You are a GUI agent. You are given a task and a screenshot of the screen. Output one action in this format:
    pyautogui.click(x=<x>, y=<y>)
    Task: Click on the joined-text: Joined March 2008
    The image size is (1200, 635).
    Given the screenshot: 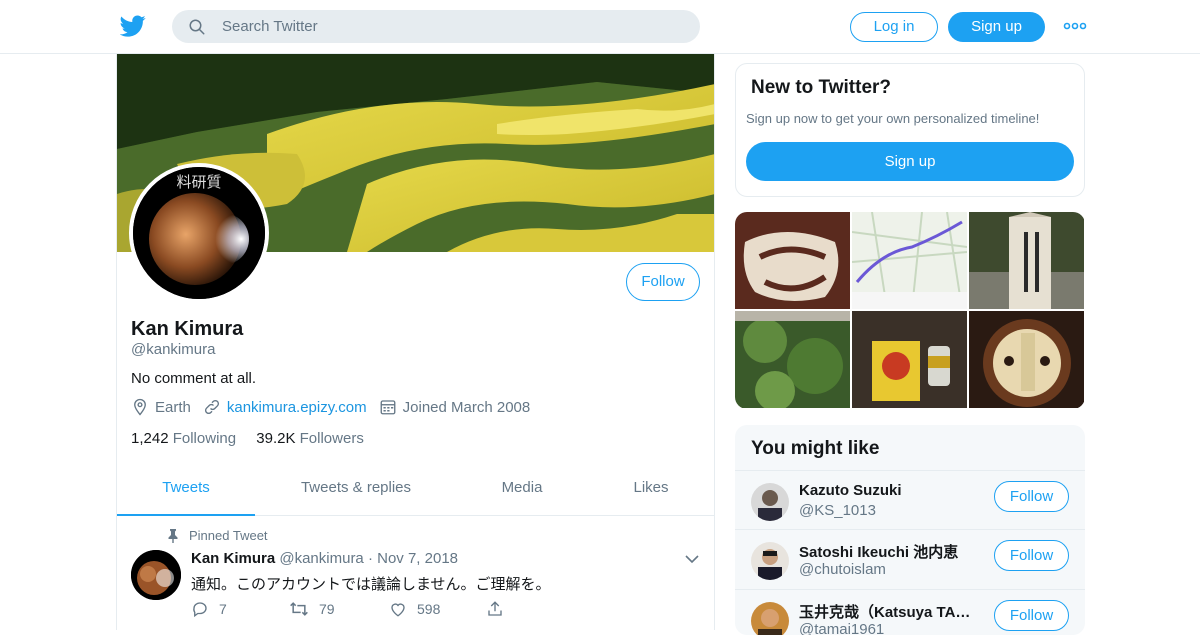 What is the action you would take?
    pyautogui.click(x=466, y=407)
    